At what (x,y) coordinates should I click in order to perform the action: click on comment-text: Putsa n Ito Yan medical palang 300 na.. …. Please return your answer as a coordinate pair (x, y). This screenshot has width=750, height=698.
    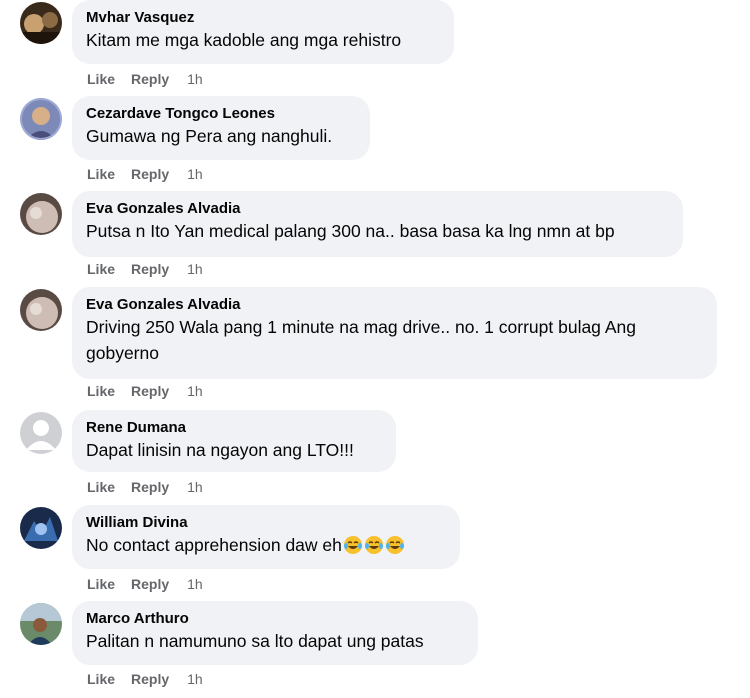
    Looking at the image, I should click on (350, 231).